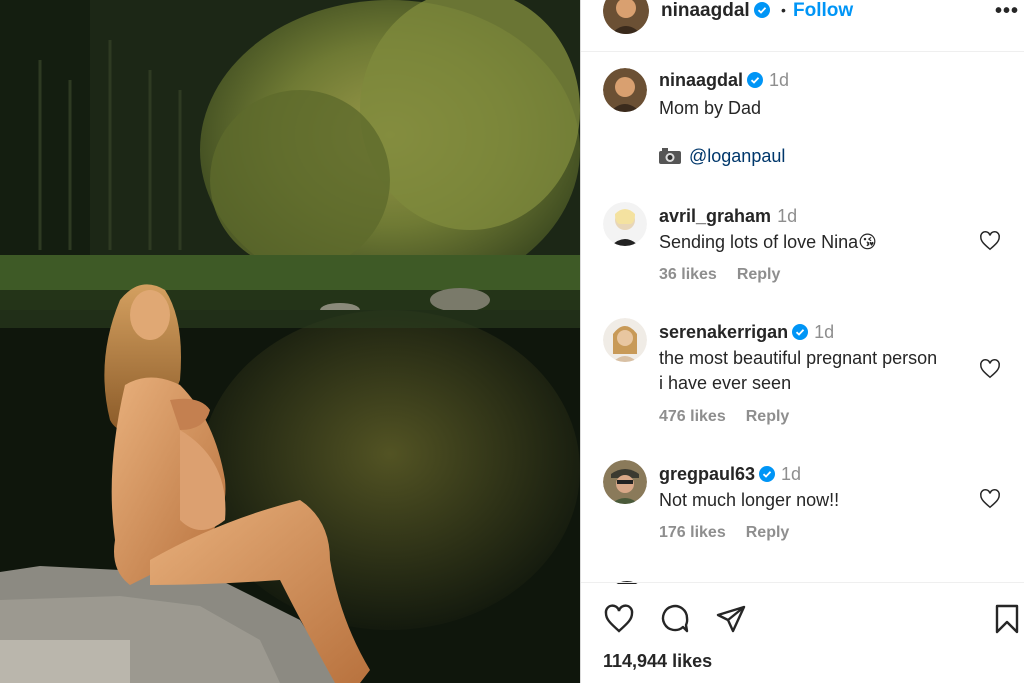 Image resolution: width=1024 pixels, height=683 pixels. Describe the element at coordinates (626, 17) in the screenshot. I see `author-avatar` at that location.